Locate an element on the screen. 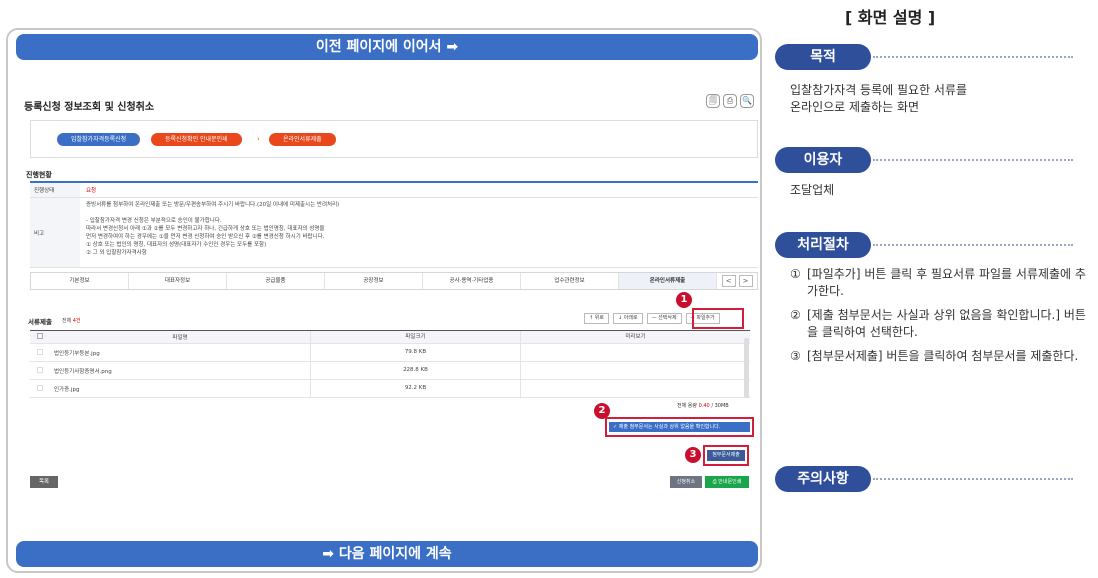 The height and width of the screenshot is (578, 1098). file-size: 92.2 KB is located at coordinates (415, 388).